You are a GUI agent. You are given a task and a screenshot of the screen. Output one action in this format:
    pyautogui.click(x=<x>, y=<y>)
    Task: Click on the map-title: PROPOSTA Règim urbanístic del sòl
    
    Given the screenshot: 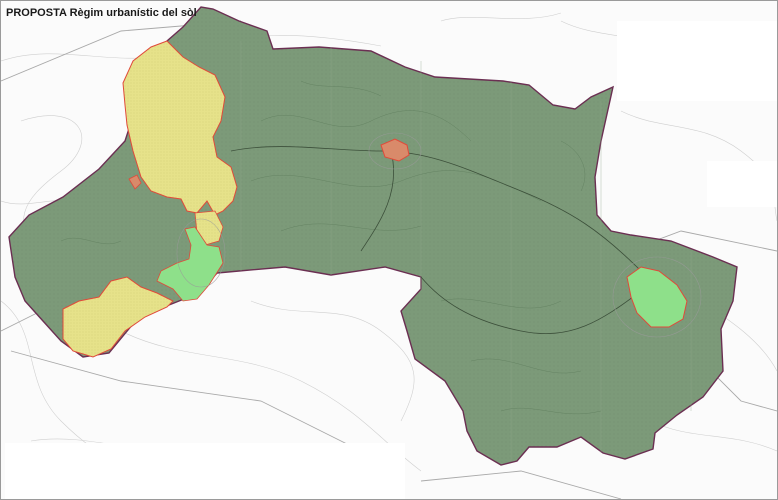 What is the action you would take?
    pyautogui.click(x=101, y=13)
    